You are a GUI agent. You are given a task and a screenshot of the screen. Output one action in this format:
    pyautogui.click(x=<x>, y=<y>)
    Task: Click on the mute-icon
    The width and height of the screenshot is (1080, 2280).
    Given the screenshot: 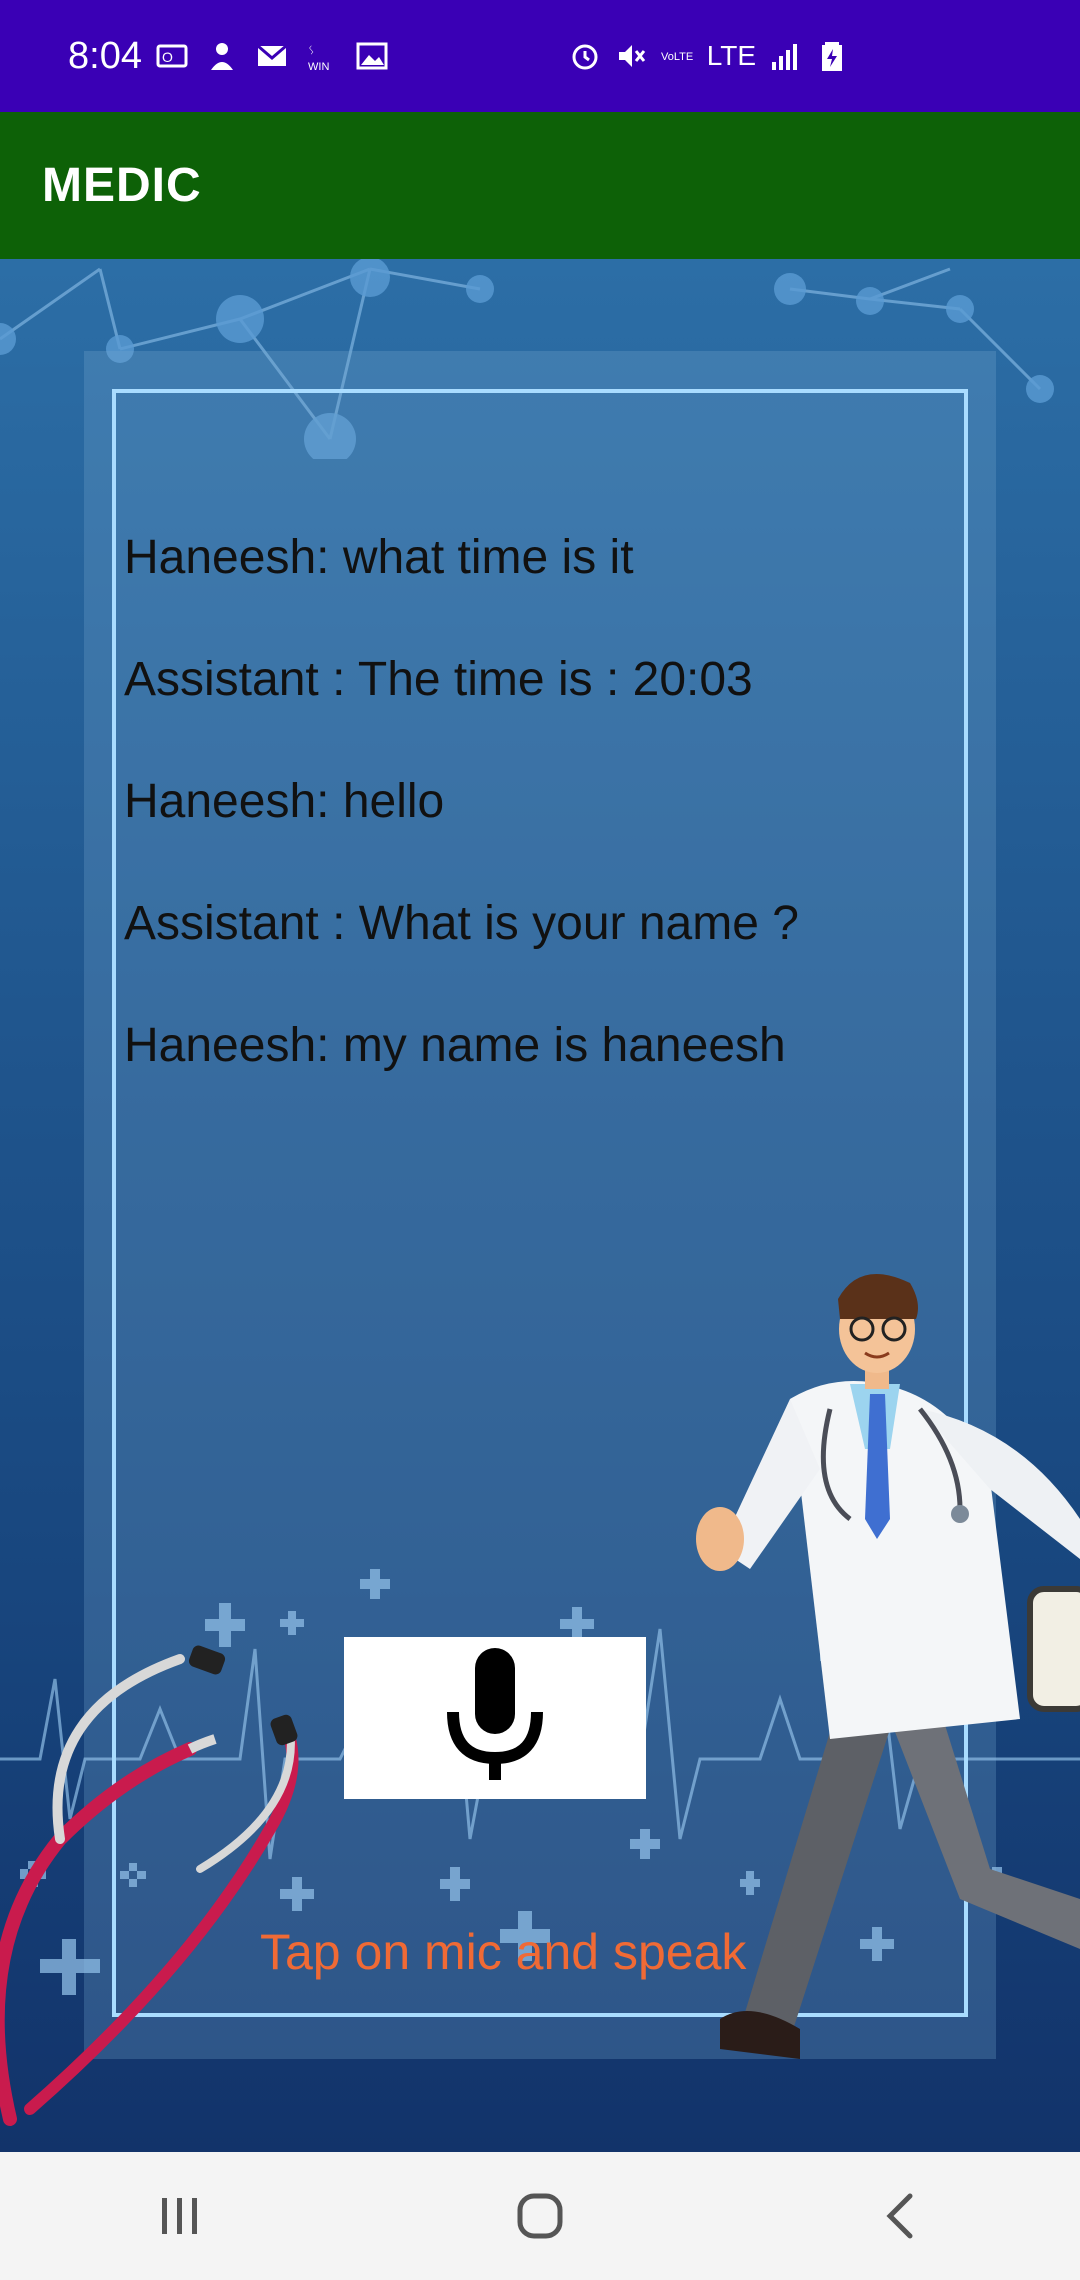 What is the action you would take?
    pyautogui.click(x=631, y=56)
    